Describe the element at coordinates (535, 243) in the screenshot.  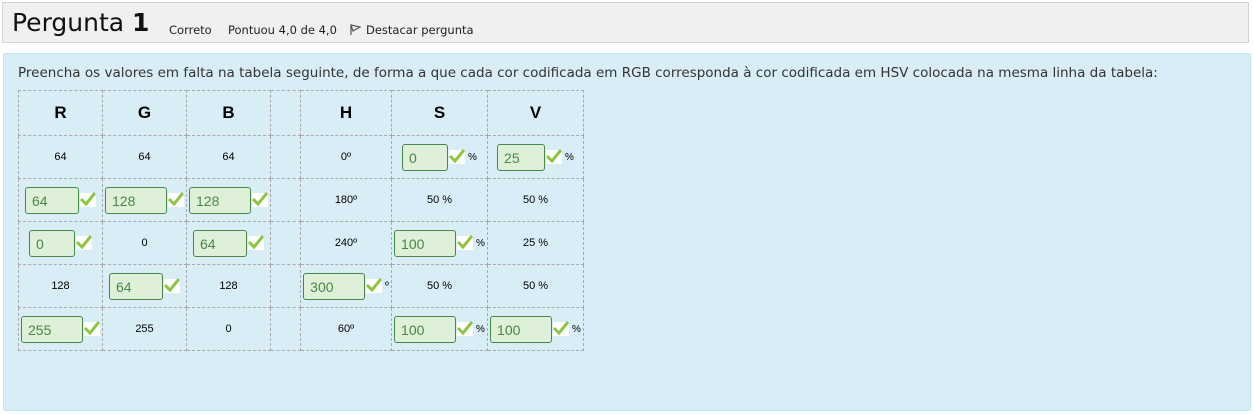
I see `table-cell: 25 %` at that location.